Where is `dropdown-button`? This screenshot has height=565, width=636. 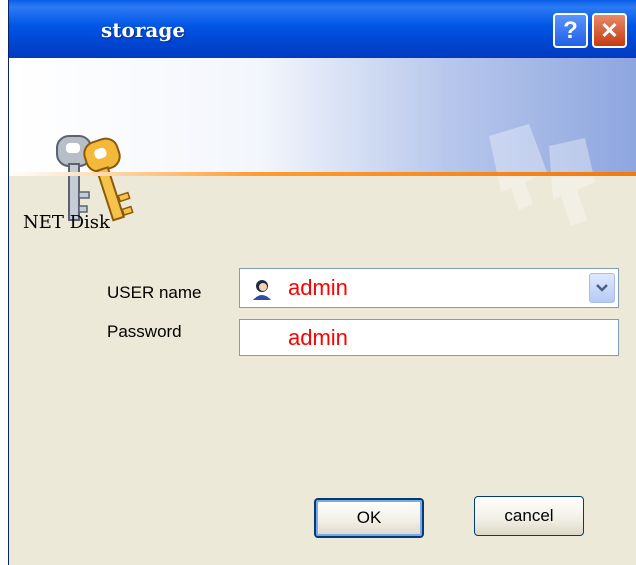
dropdown-button is located at coordinates (602, 288).